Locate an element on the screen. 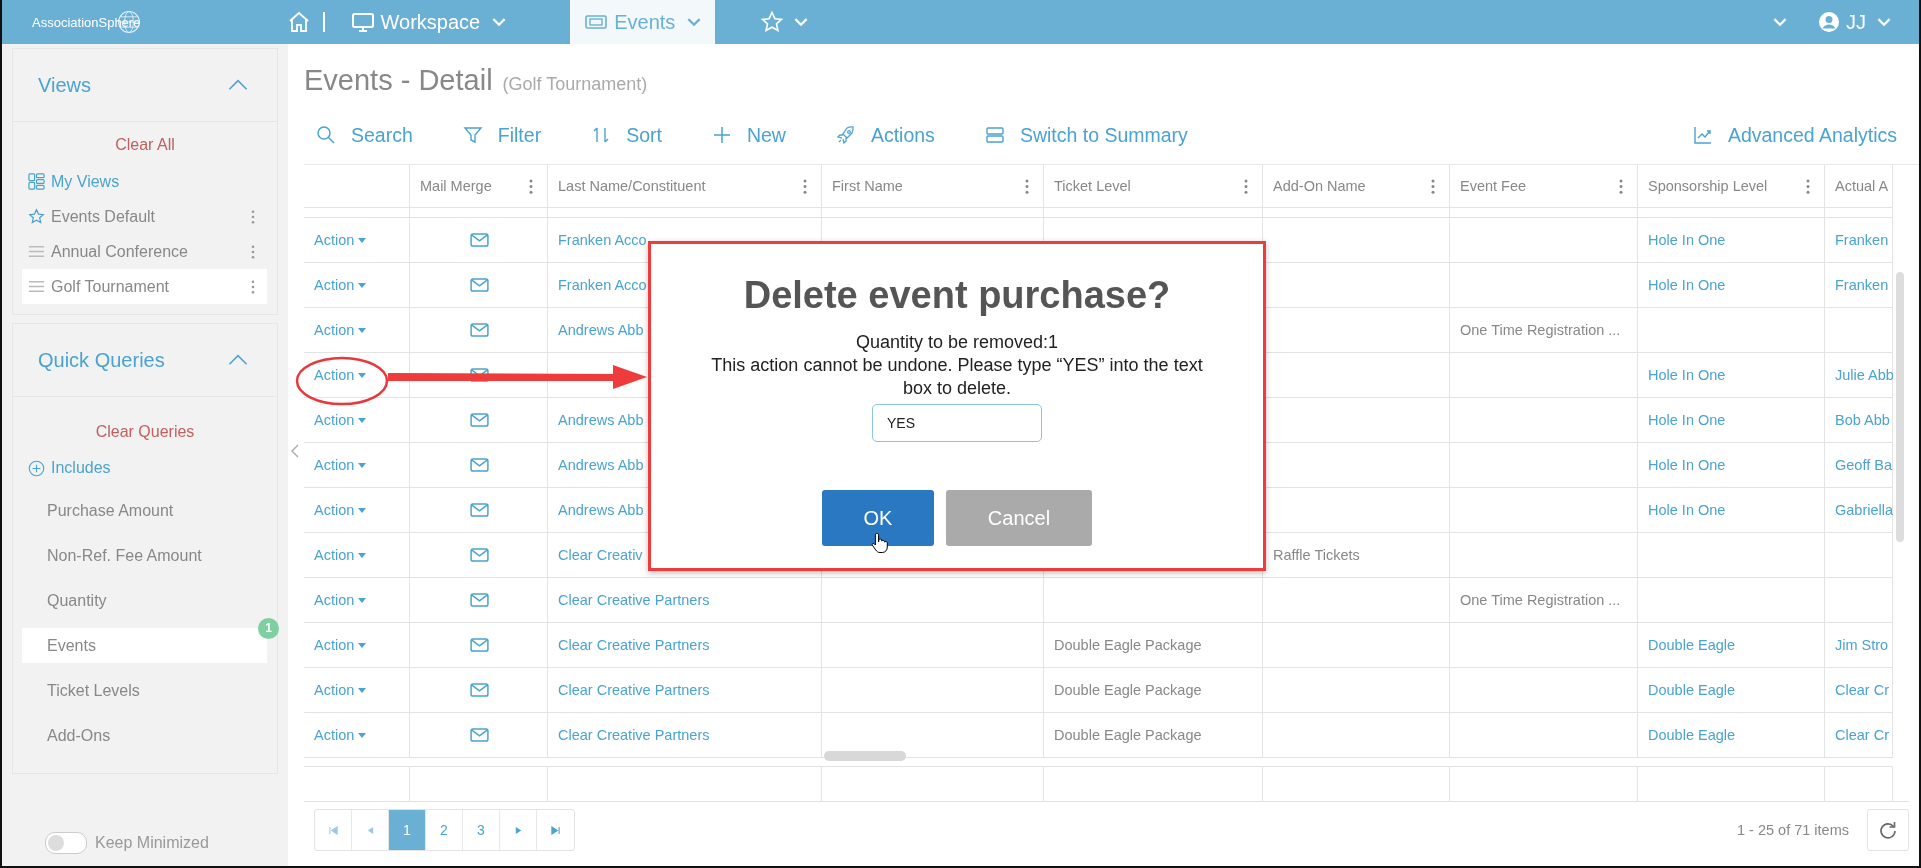 This screenshot has width=1921, height=868. query-item: Ticket Levels is located at coordinates (144, 690).